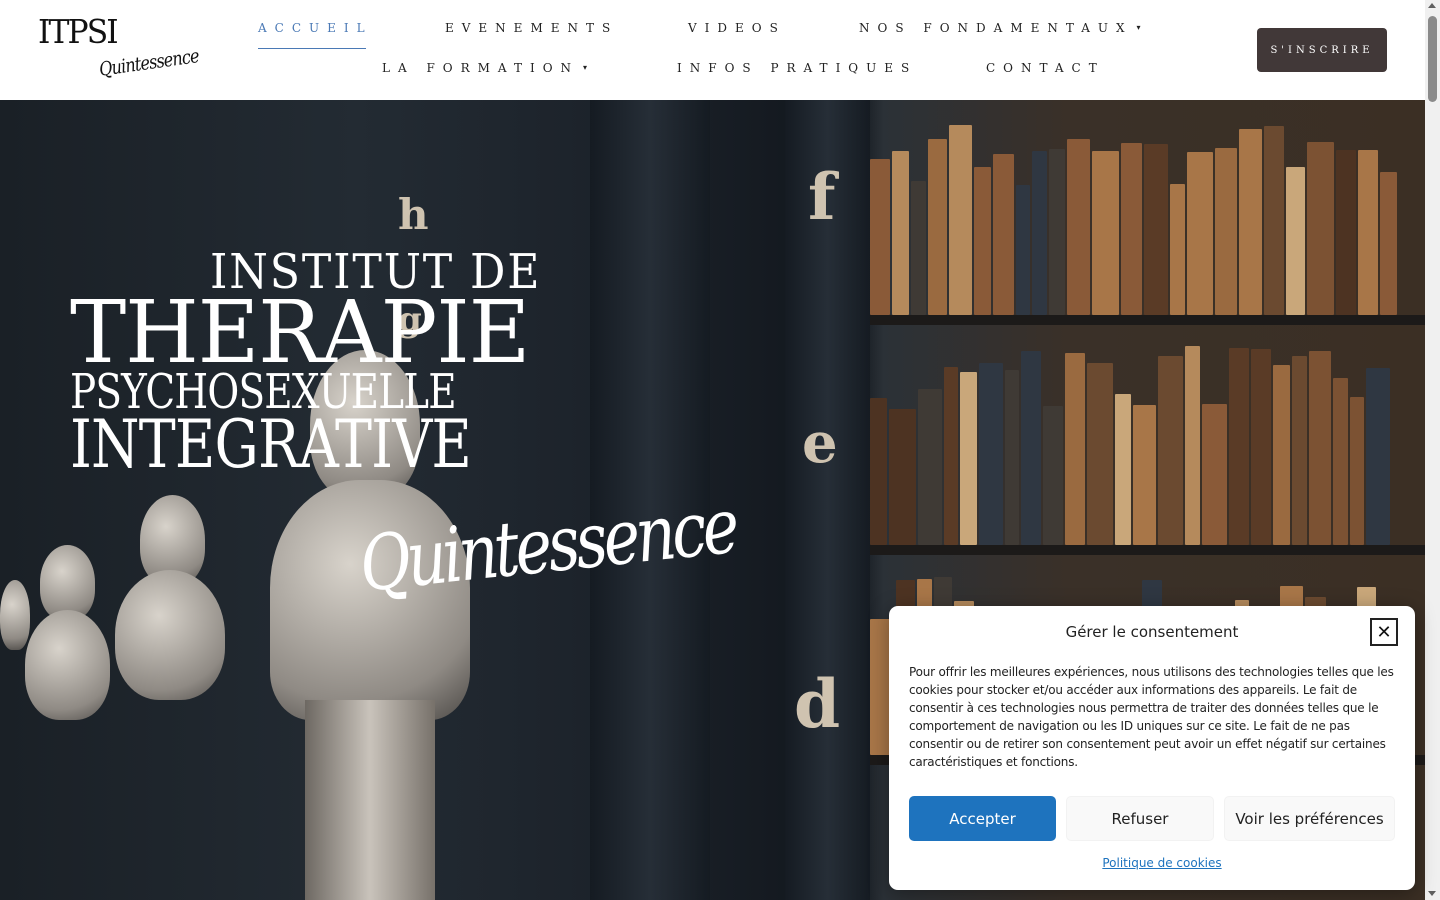 This screenshot has width=1440, height=900. Describe the element at coordinates (78, 31) in the screenshot. I see `logo-wordmark: ITPSI` at that location.